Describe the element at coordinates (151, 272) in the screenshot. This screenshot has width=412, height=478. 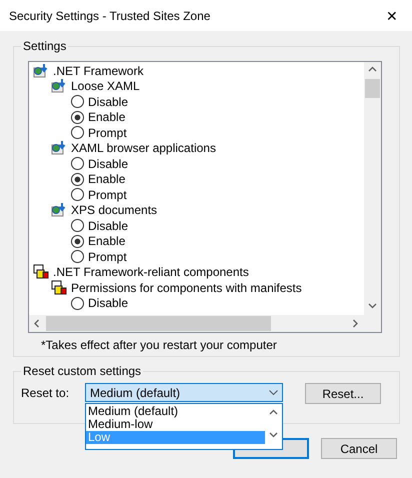
I see `setting-label: .NET Framework-reliant components` at that location.